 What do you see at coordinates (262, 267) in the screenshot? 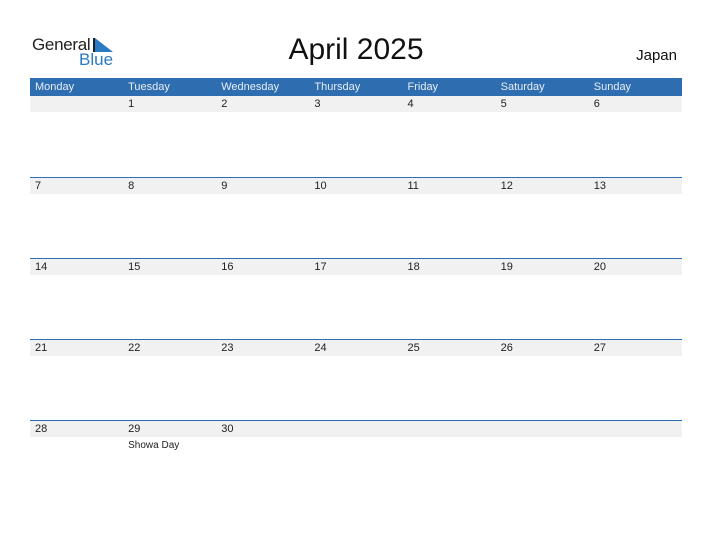
I see `day-cell: 16` at bounding box center [262, 267].